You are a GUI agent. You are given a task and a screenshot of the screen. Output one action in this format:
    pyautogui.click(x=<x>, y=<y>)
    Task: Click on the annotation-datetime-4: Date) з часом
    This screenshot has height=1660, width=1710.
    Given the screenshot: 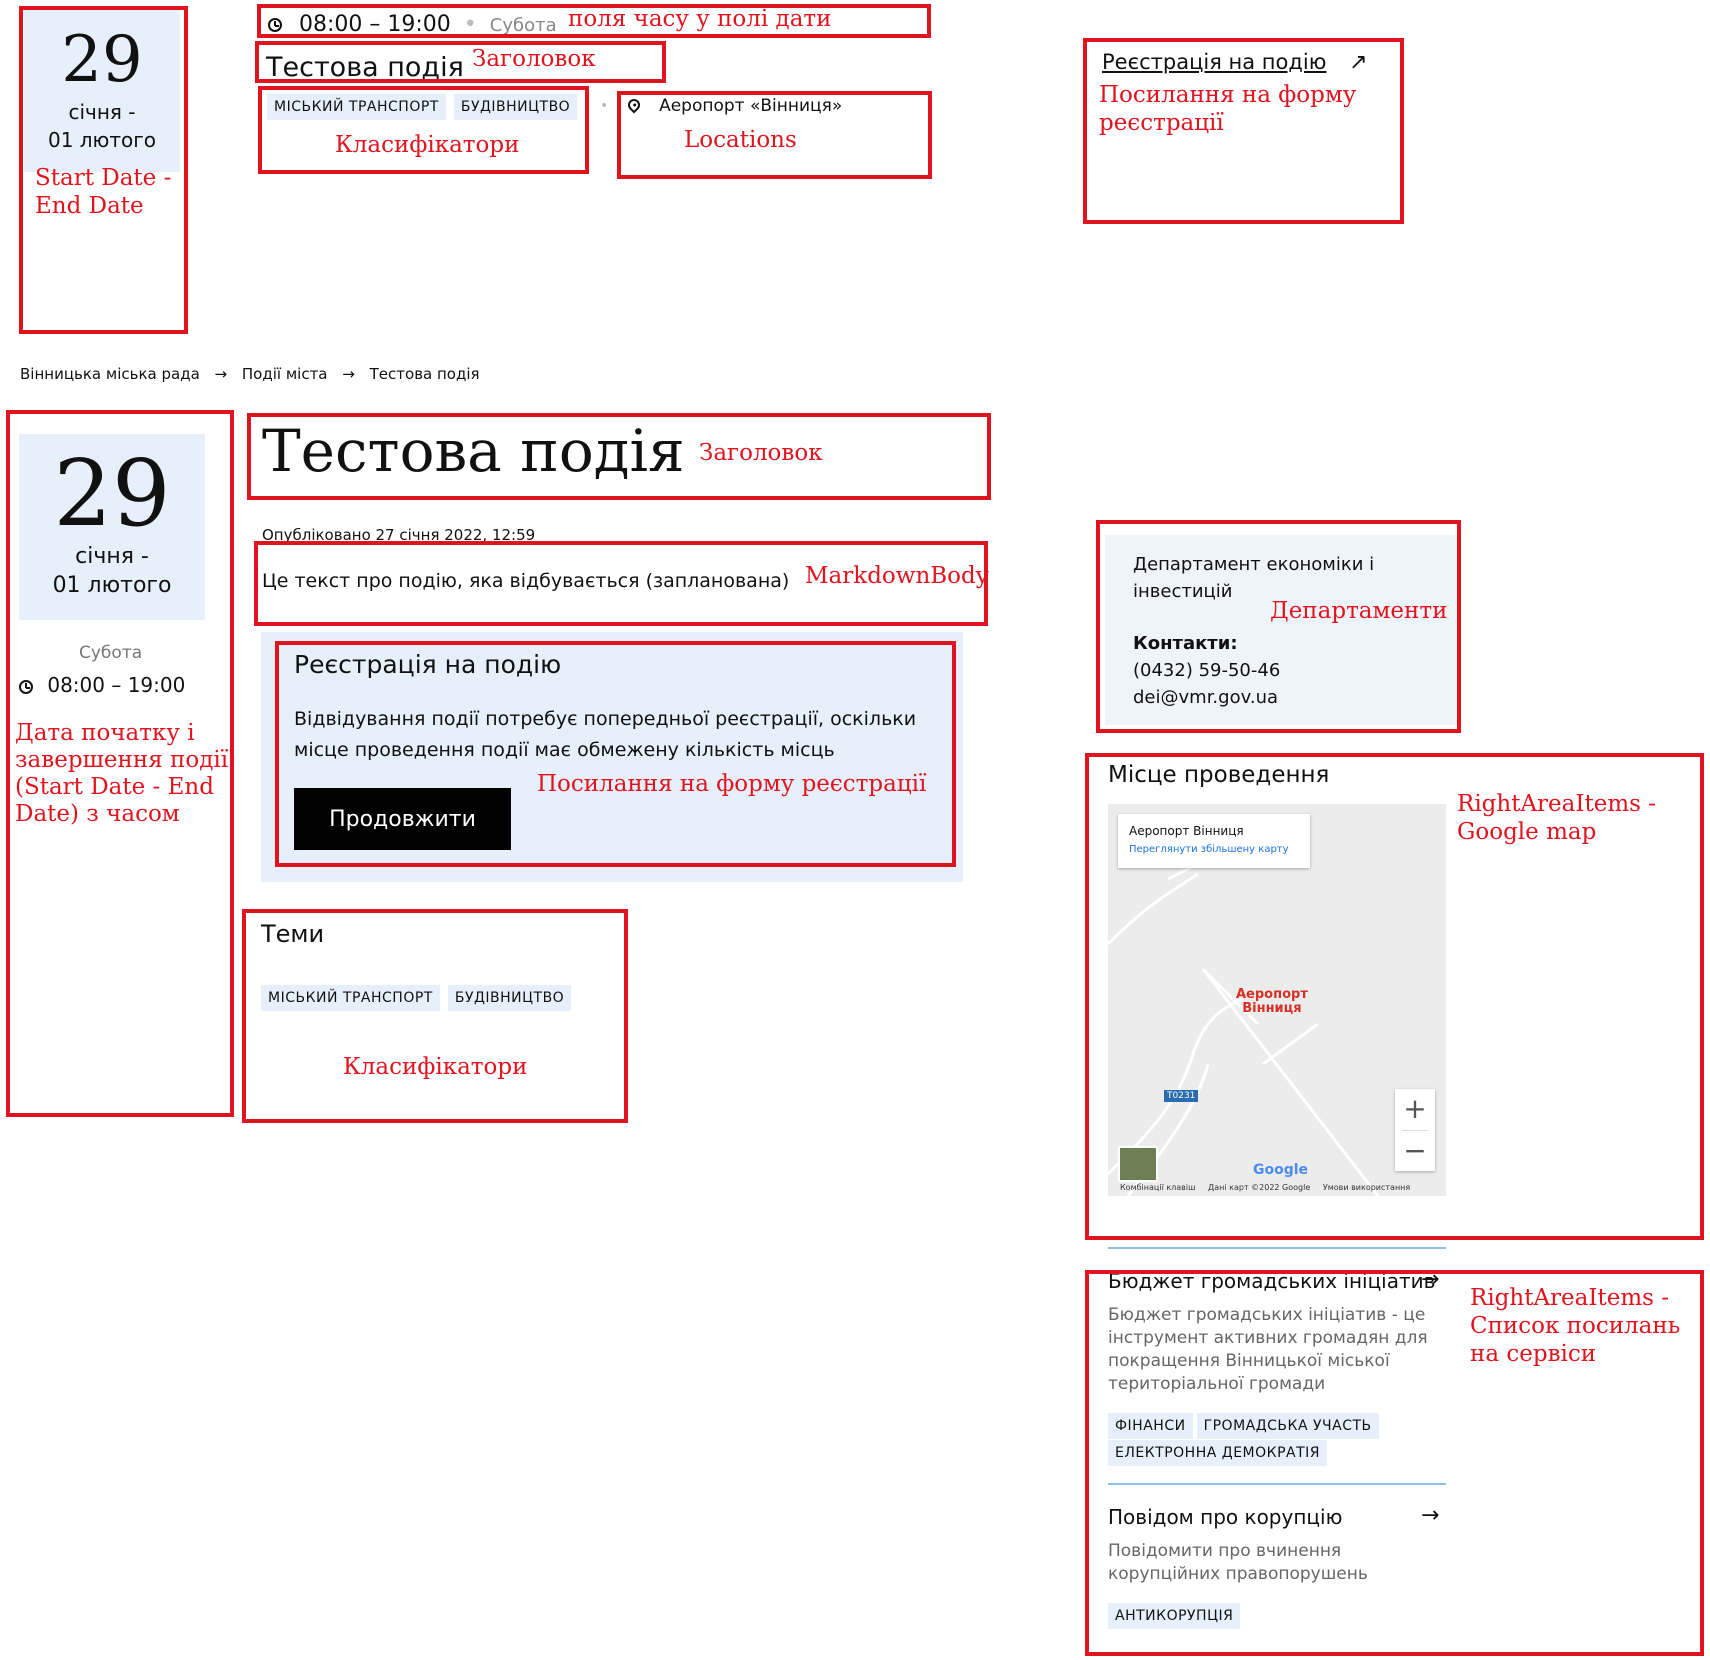 What is the action you would take?
    pyautogui.click(x=97, y=814)
    